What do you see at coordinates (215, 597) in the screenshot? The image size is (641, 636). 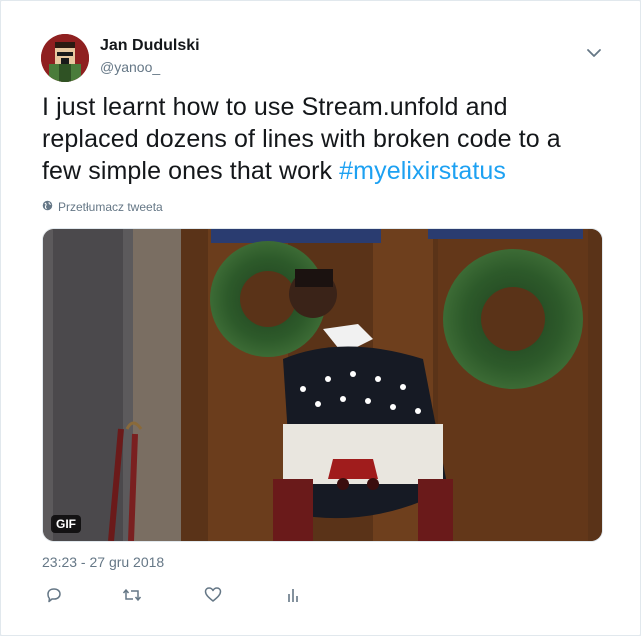 I see `heart-icon` at bounding box center [215, 597].